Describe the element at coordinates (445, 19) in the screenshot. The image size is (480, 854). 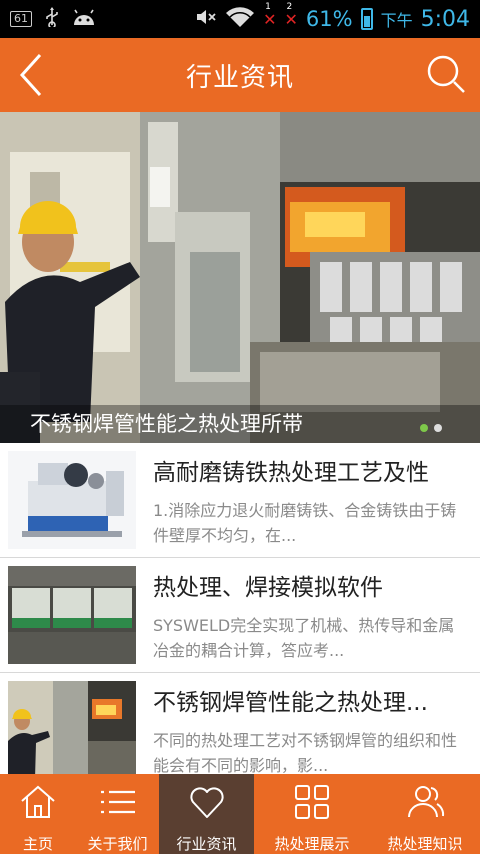
I see `clock: 5:04` at that location.